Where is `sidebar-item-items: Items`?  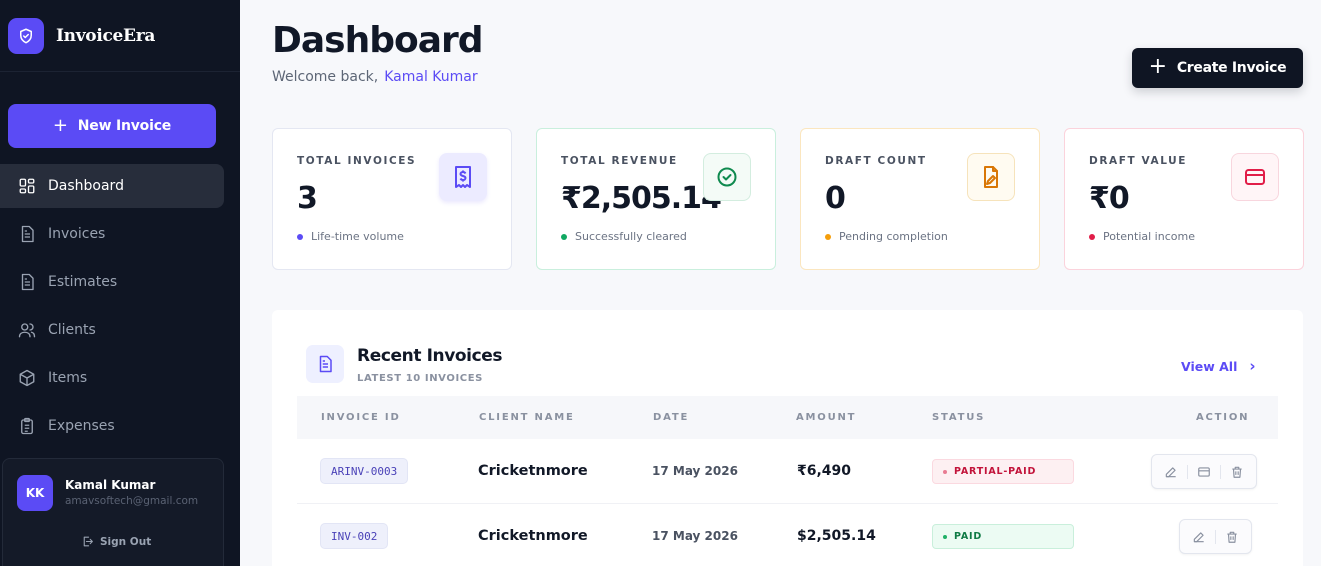 sidebar-item-items: Items is located at coordinates (112, 378).